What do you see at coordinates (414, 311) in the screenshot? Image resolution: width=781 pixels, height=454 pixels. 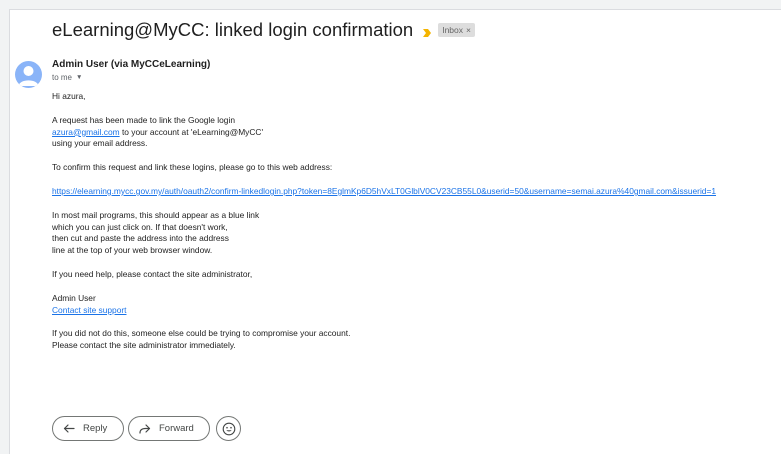 I see `support-line: Contact site support` at bounding box center [414, 311].